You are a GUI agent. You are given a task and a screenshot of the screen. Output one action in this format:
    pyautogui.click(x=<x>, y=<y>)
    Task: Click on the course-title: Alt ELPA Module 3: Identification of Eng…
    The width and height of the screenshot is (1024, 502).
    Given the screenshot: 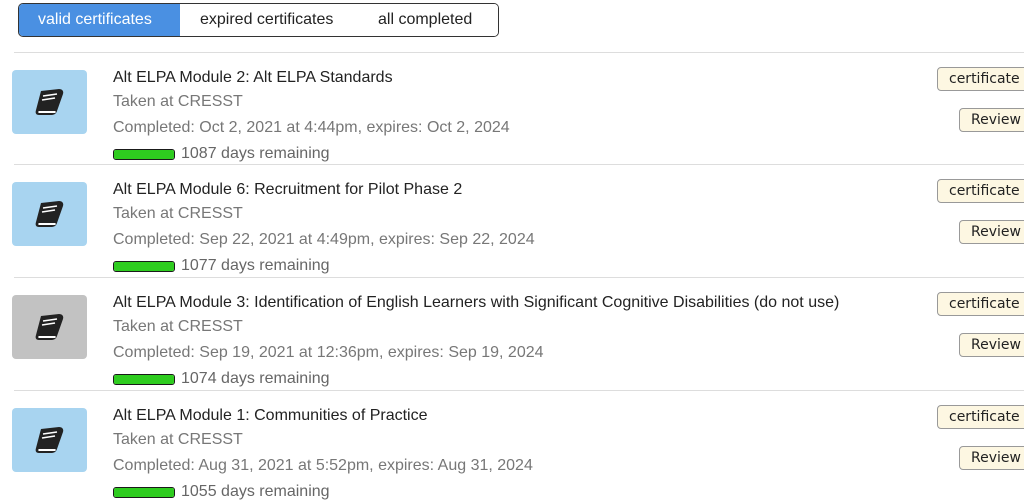 What is the action you would take?
    pyautogui.click(x=476, y=302)
    